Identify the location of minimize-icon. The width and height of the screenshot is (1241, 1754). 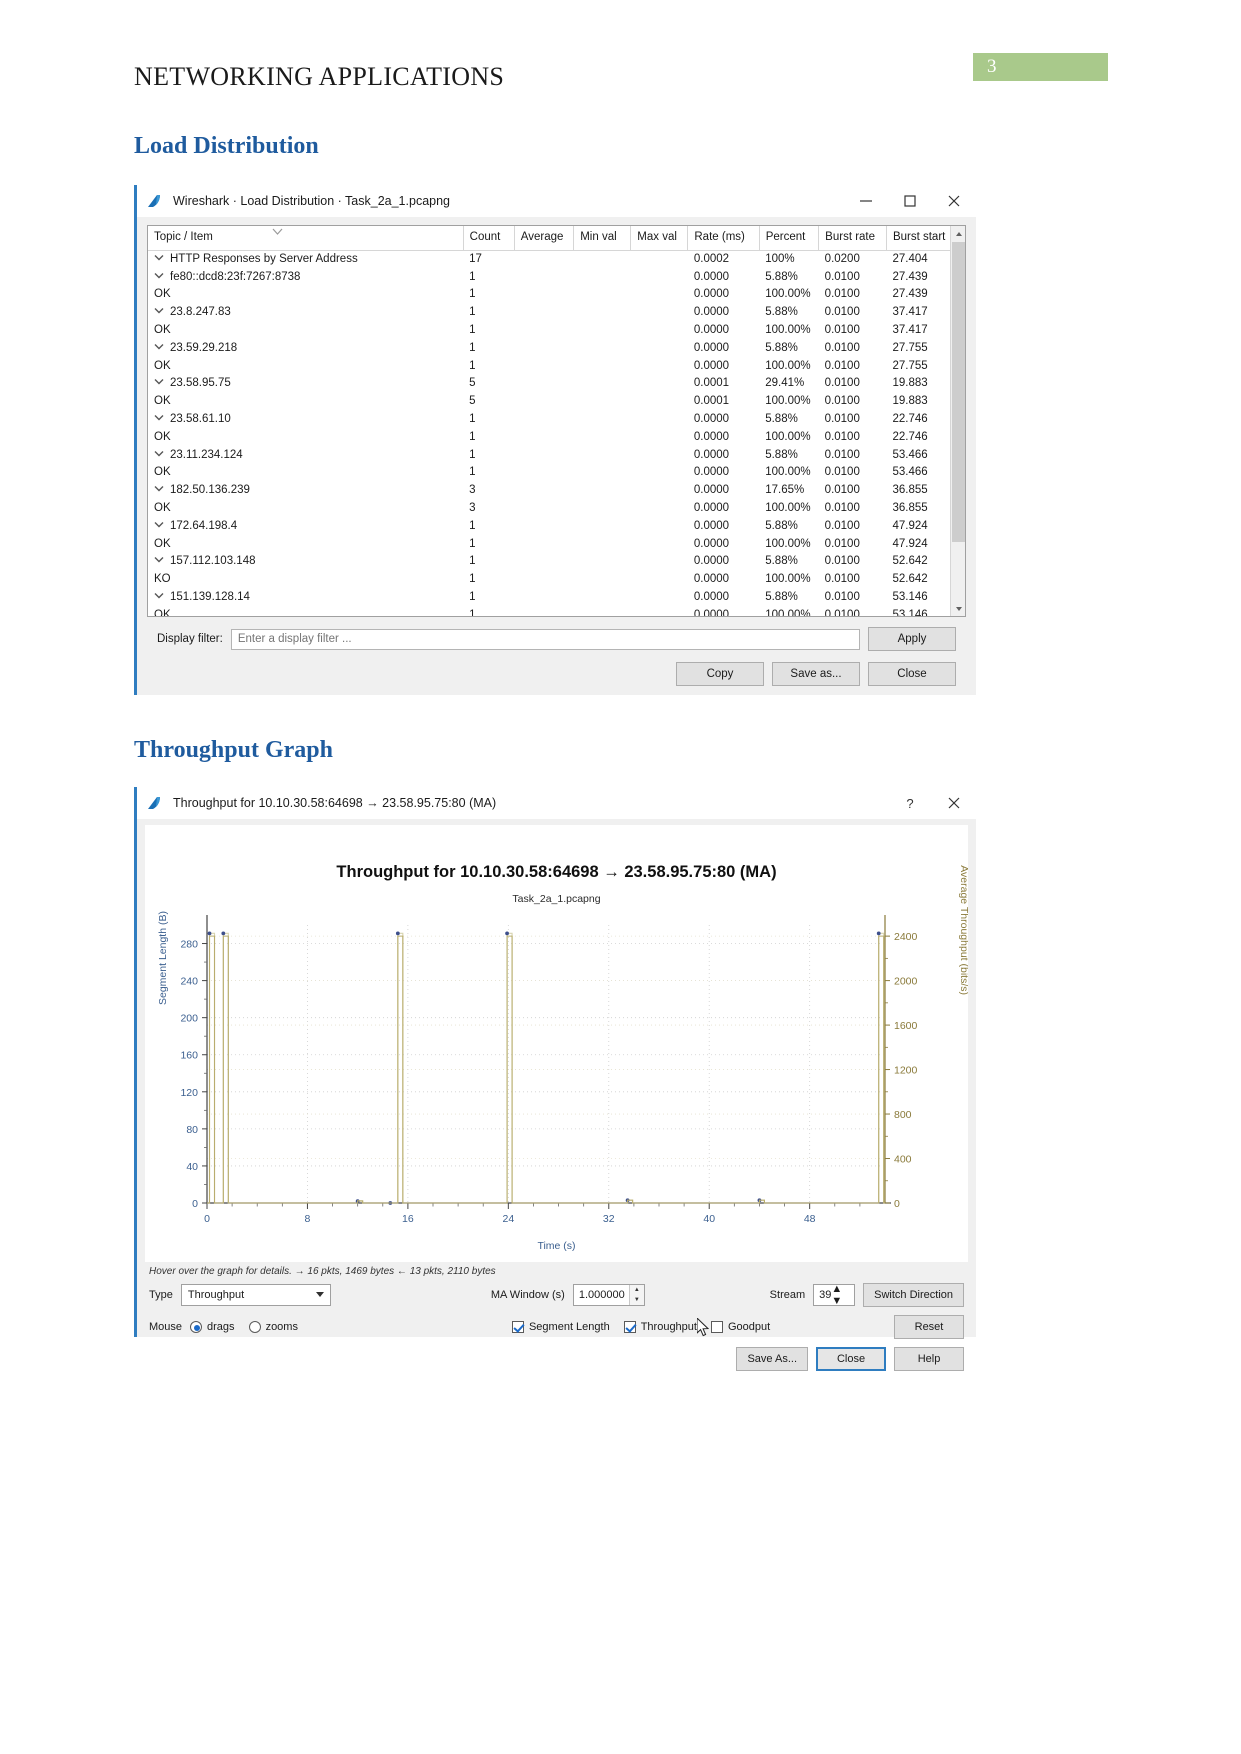
(866, 201).